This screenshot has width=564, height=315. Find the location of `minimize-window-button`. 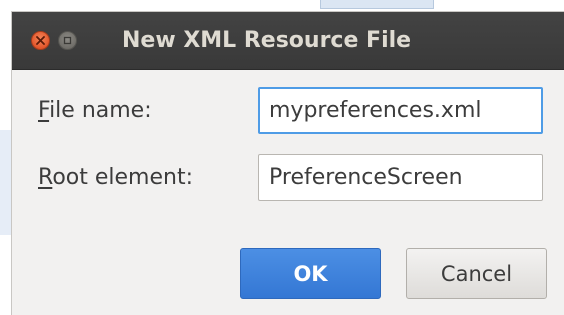

minimize-window-button is located at coordinates (67, 40).